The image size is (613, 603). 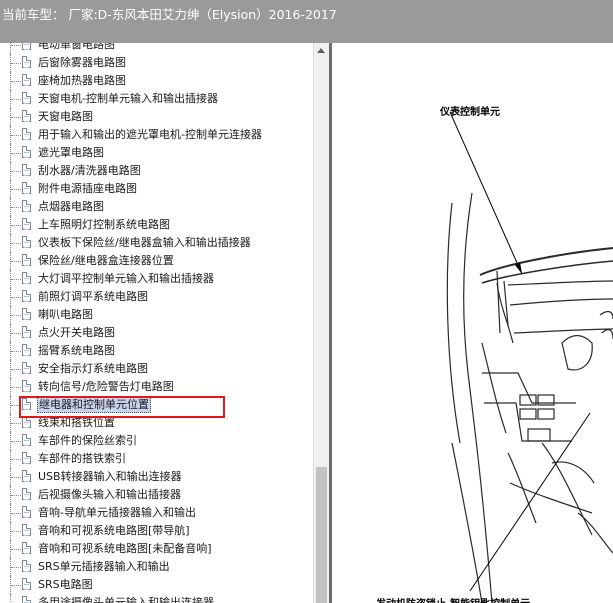 What do you see at coordinates (82, 62) in the screenshot?
I see `tree-item-label: 后窗除雾器电路图` at bounding box center [82, 62].